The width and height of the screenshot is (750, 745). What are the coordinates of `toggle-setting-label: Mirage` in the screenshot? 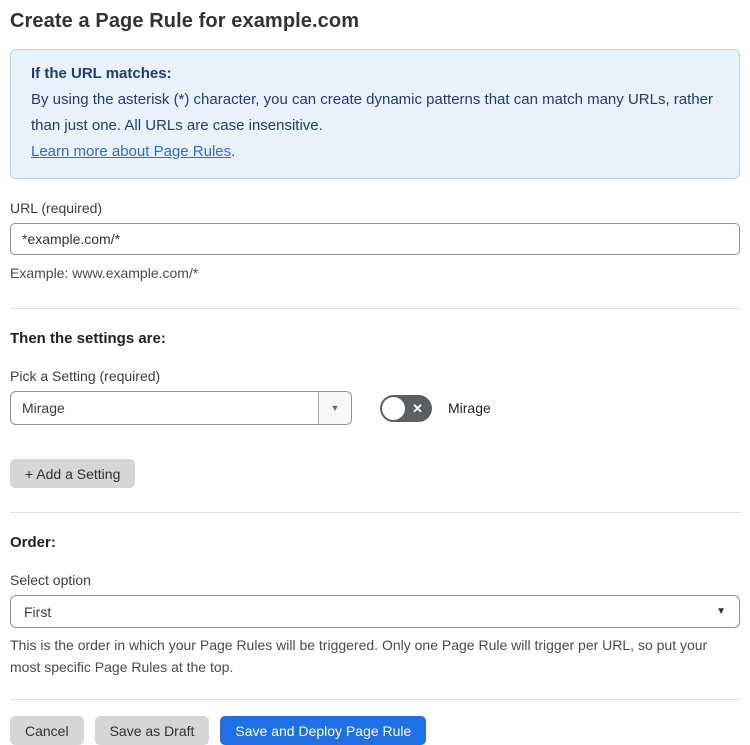 It's located at (469, 408).